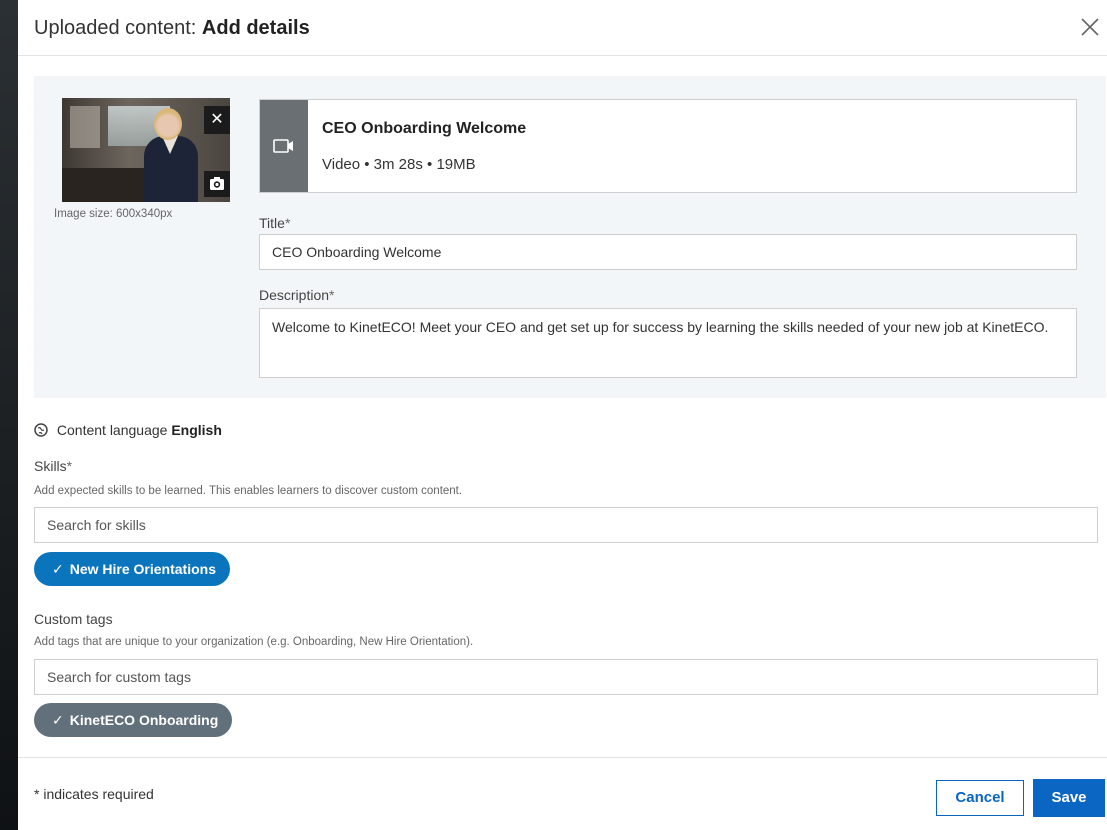  What do you see at coordinates (113, 214) in the screenshot?
I see `image-size-hint: Image size: 600x340px` at bounding box center [113, 214].